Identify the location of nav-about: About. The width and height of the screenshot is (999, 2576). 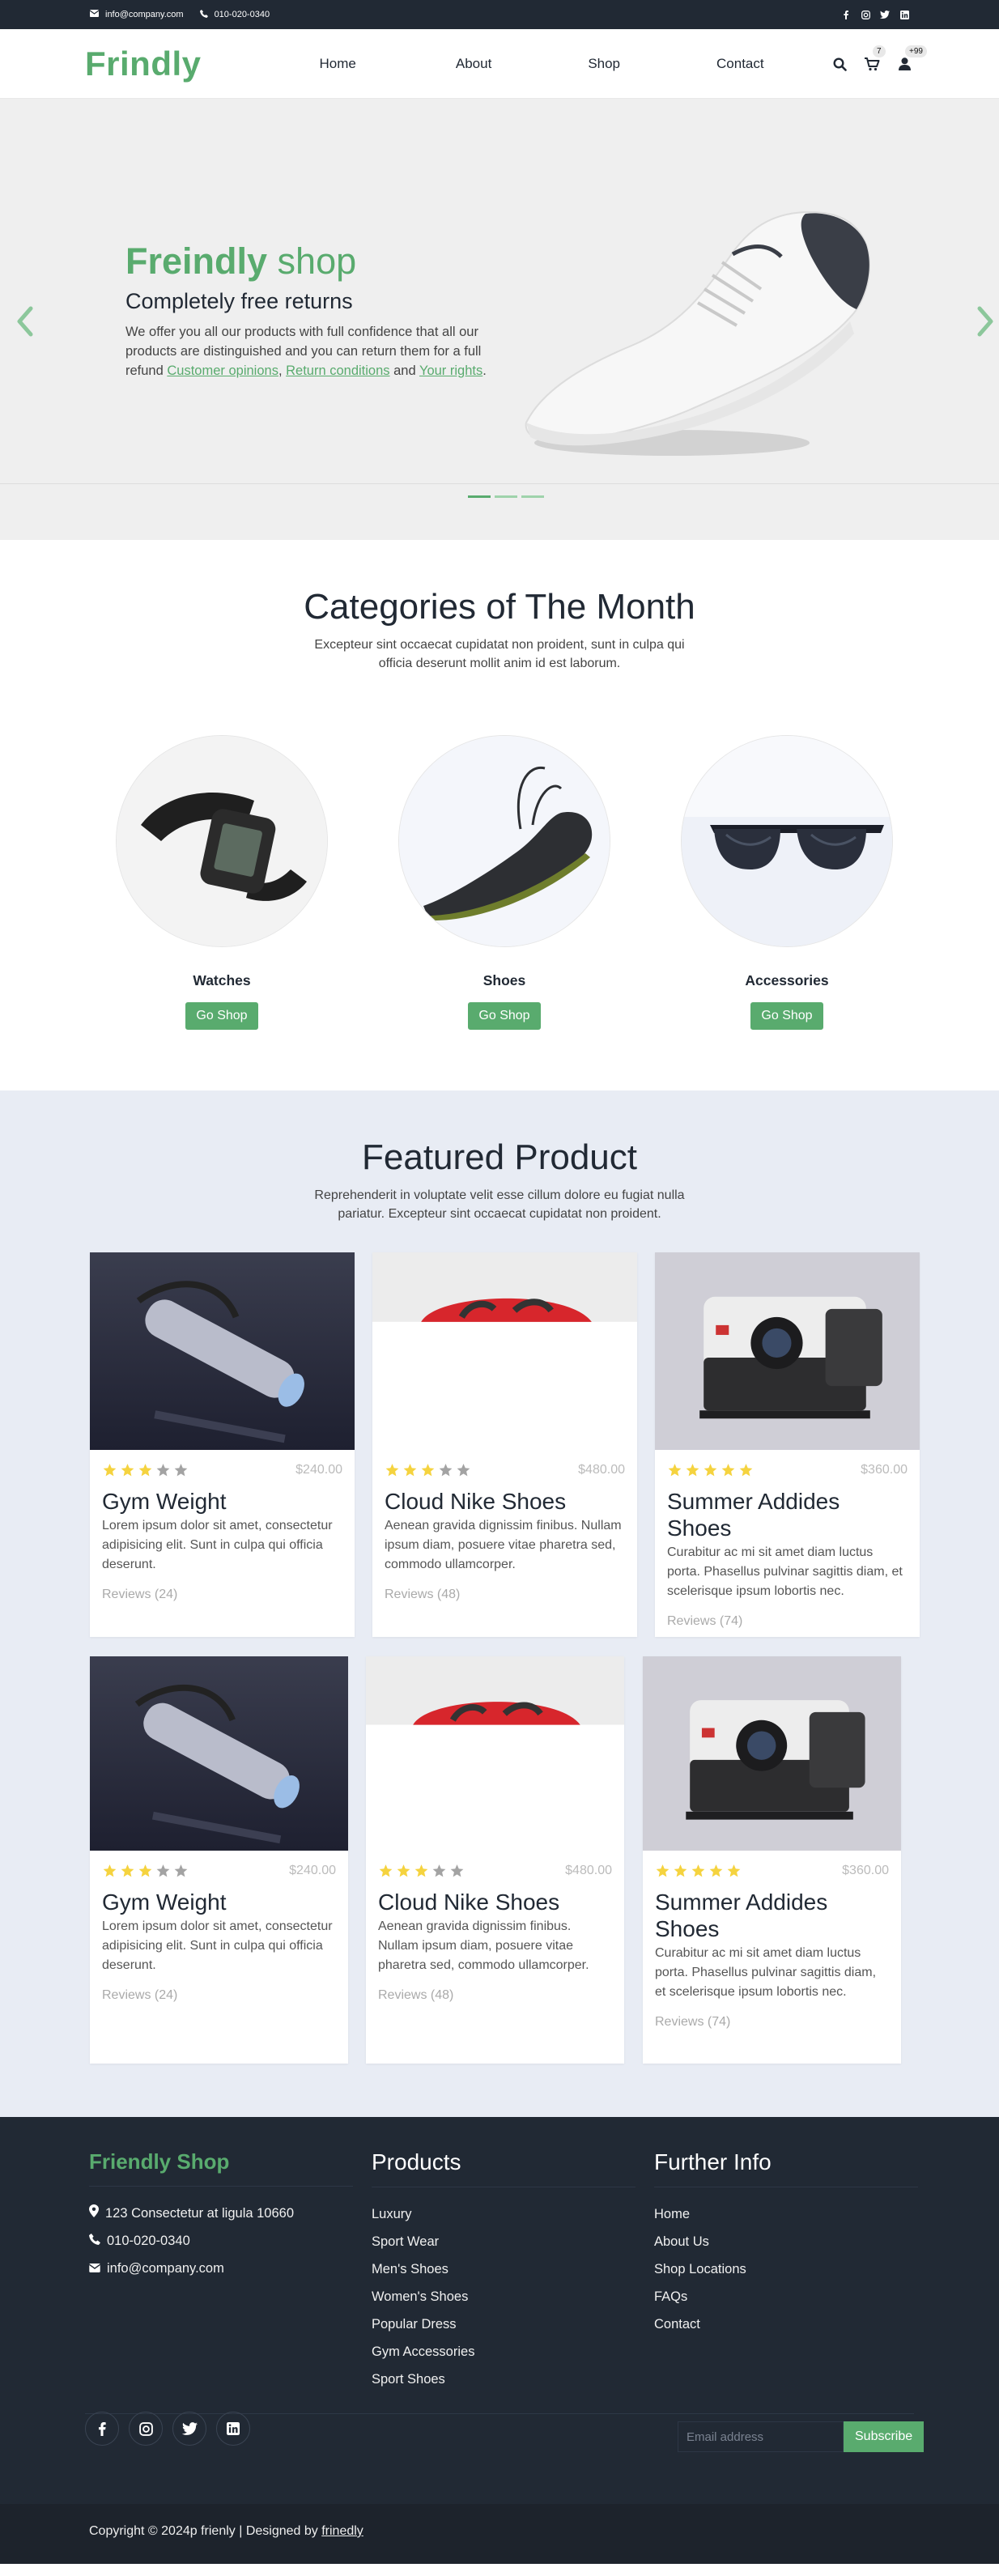
(473, 64).